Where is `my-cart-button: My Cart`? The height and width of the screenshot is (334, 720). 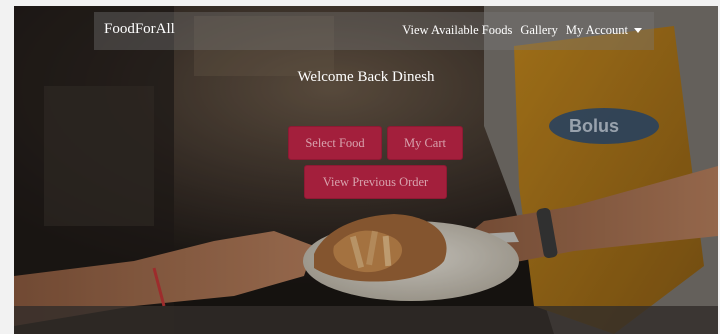
my-cart-button: My Cart is located at coordinates (425, 143).